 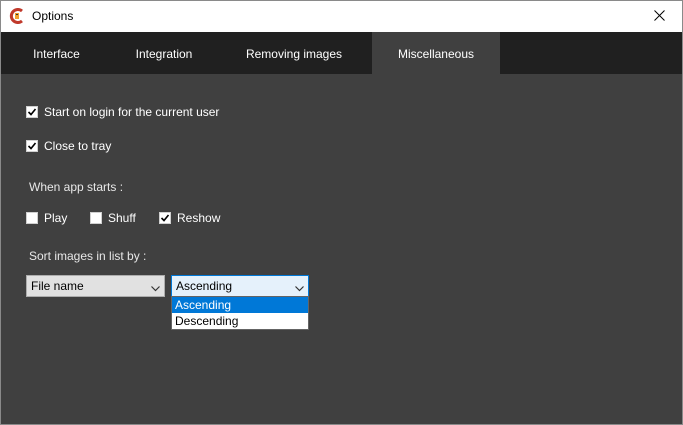 I want to click on play-label: Play, so click(x=56, y=218).